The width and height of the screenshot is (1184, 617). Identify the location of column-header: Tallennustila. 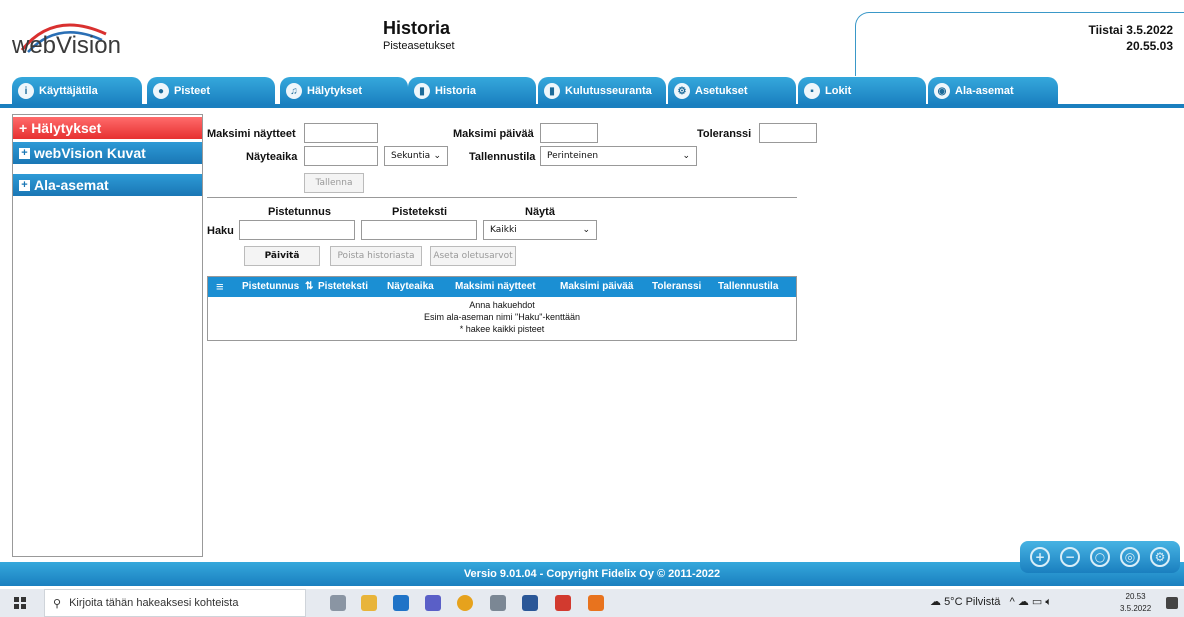
(748, 286).